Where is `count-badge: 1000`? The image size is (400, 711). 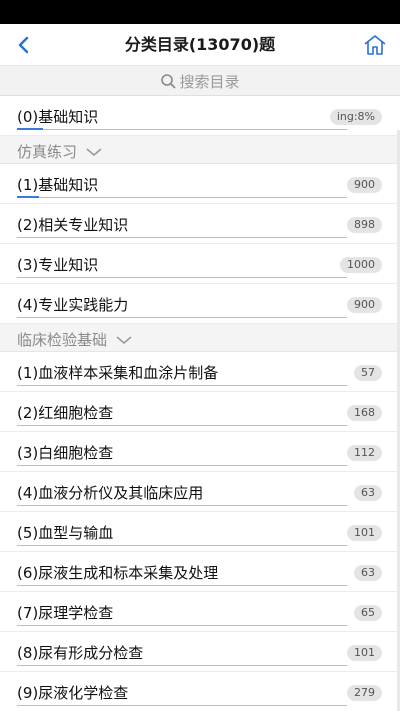 count-badge: 1000 is located at coordinates (361, 265).